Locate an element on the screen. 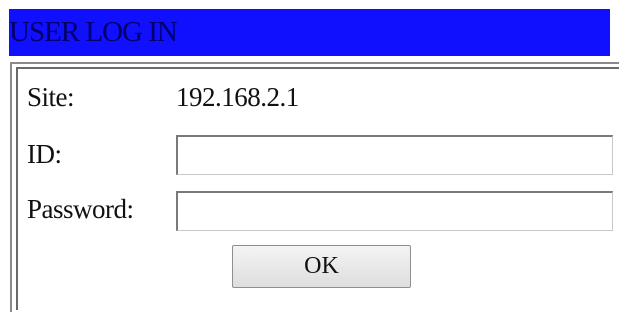 The width and height of the screenshot is (619, 312). title-bar: USER LOG IN is located at coordinates (309, 32).